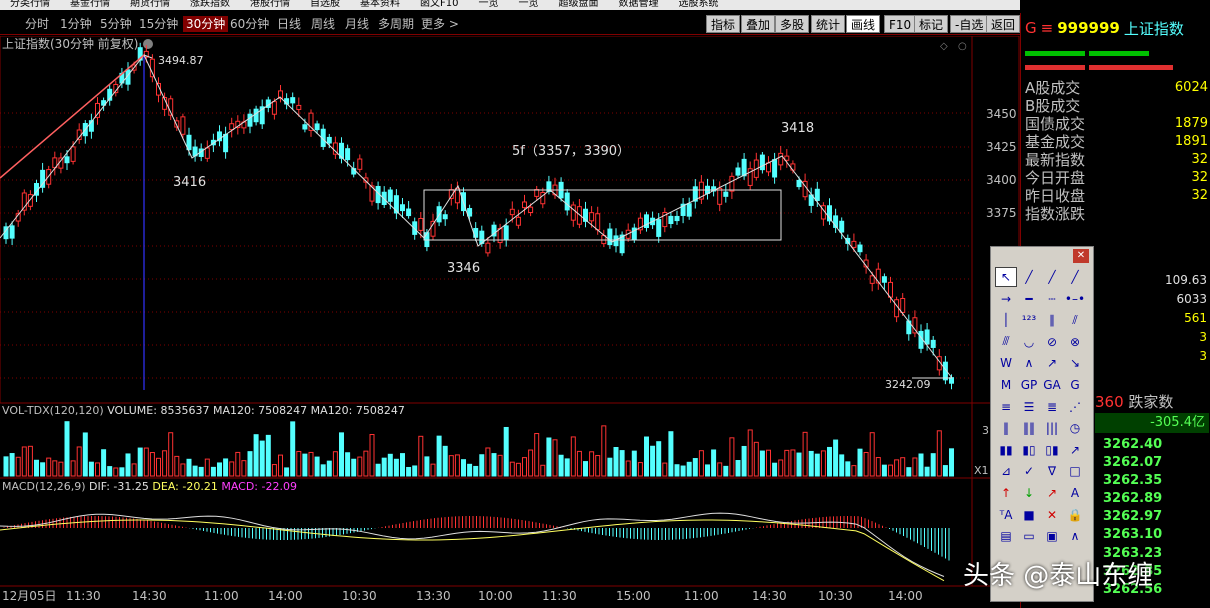  I want to click on ga-tool-icon: GA, so click(1052, 385).